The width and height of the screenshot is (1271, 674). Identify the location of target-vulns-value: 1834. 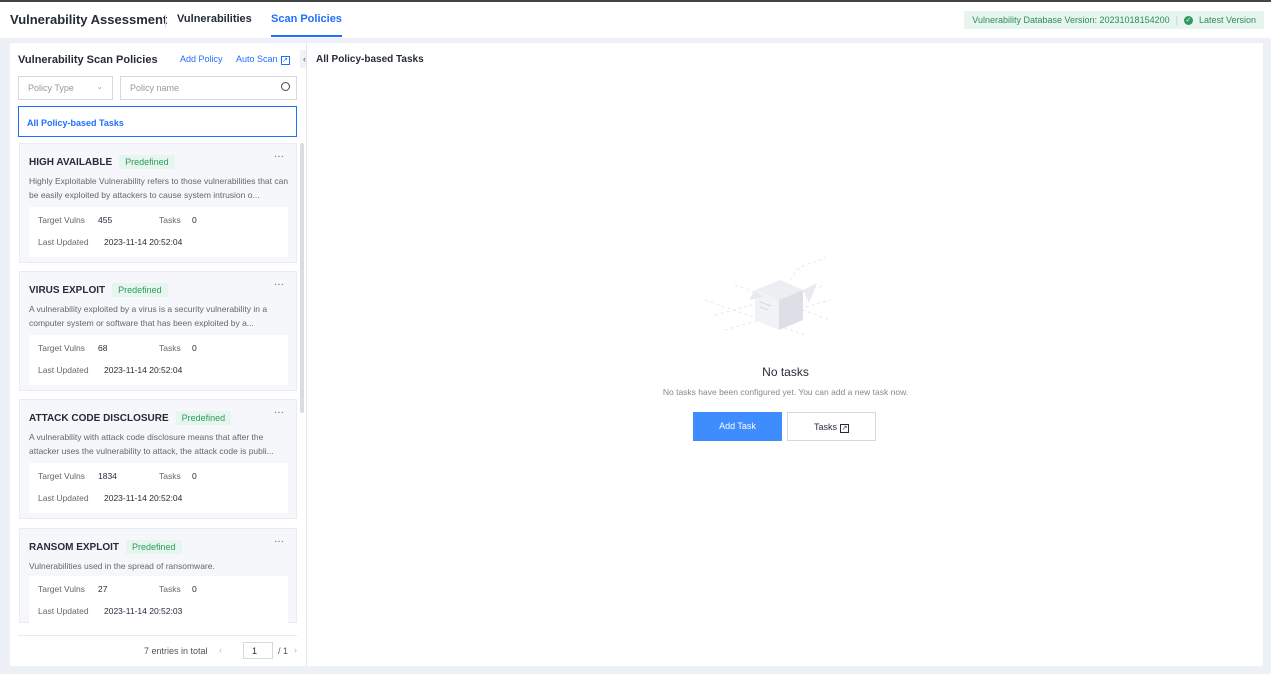
(107, 476).